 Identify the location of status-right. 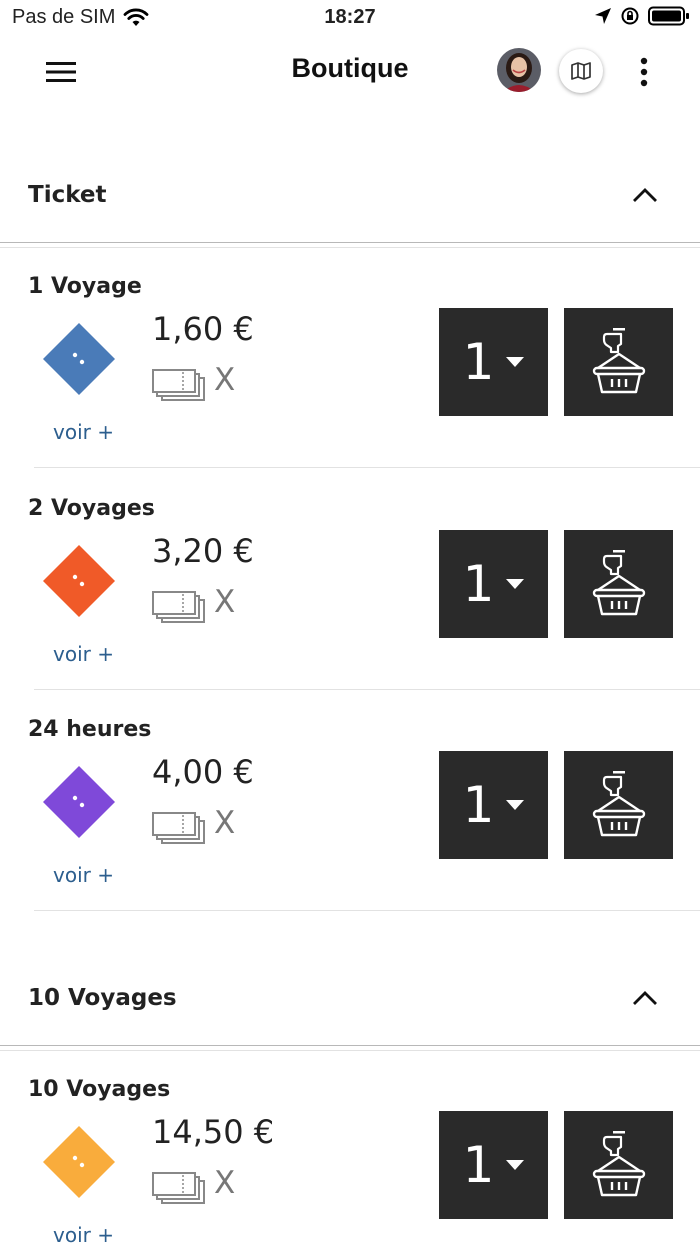
(642, 16).